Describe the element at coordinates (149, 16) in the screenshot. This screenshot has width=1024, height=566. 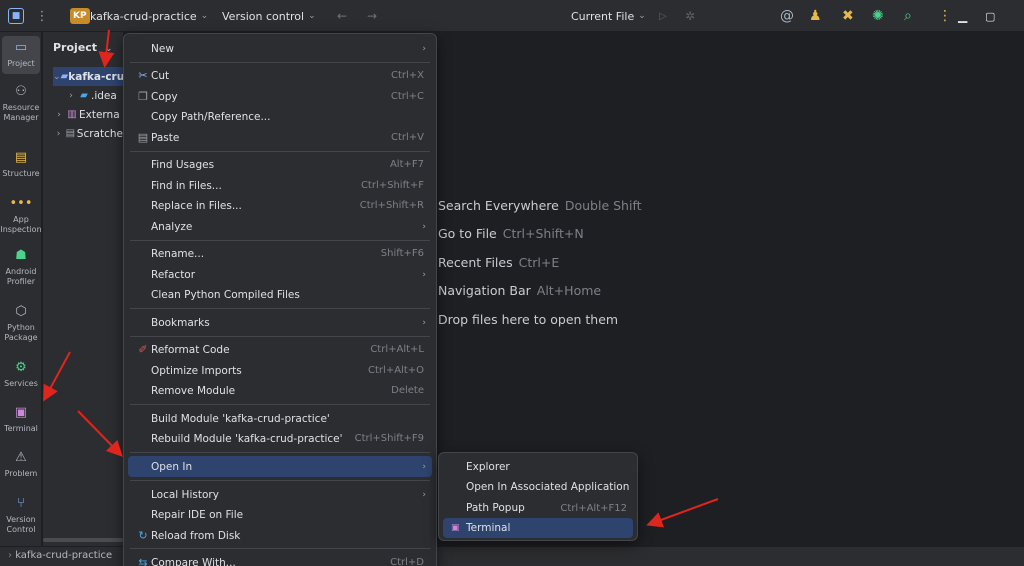
I see `project-selector: kafka-crud-practice ⌄` at that location.